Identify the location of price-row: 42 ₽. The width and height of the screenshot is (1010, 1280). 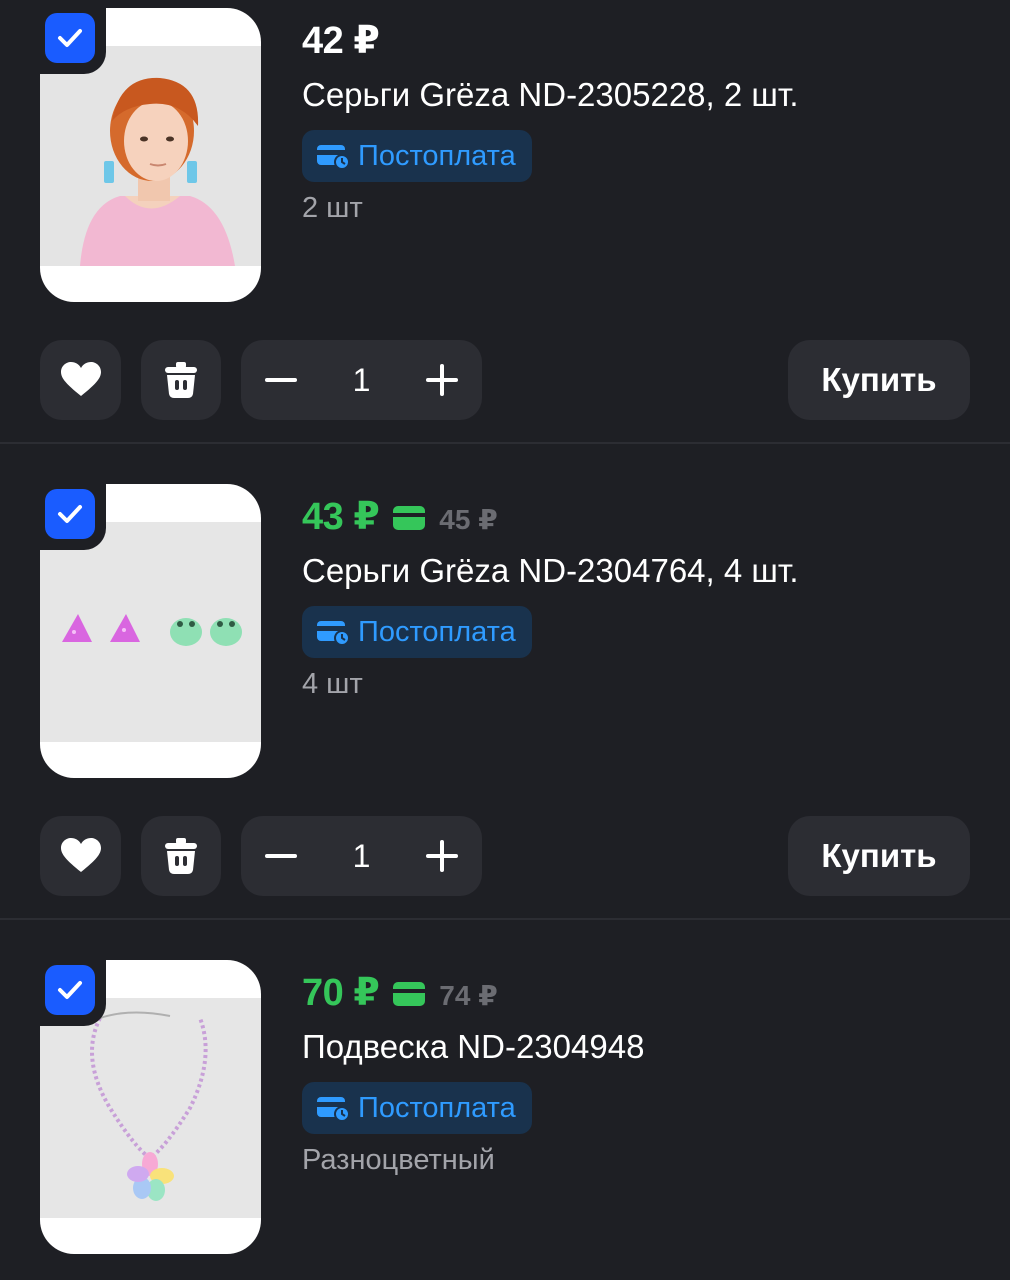
(341, 42).